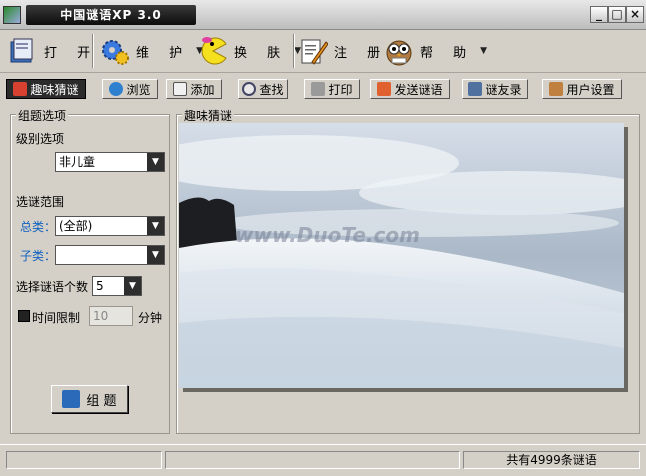 This screenshot has width=646, height=476. I want to click on send-riddle-label: 发送谜语, so click(418, 89).